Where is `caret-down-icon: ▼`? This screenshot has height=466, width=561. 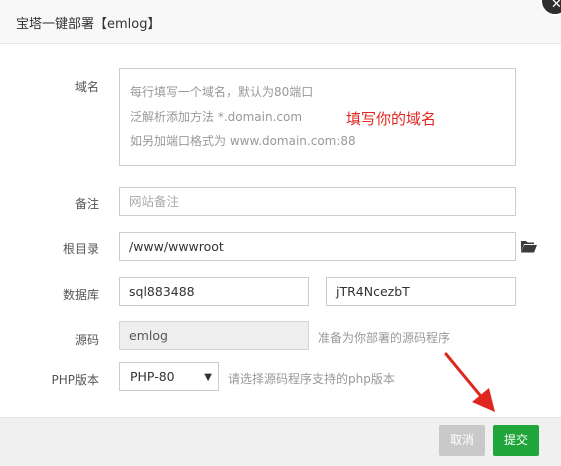 caret-down-icon: ▼ is located at coordinates (208, 377).